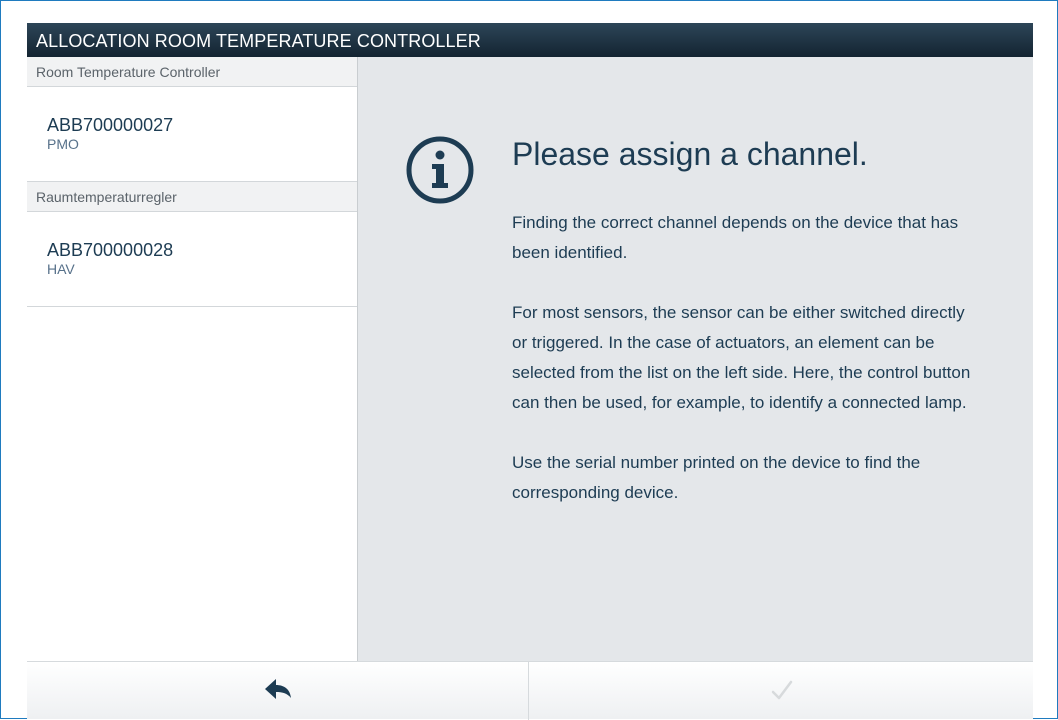  What do you see at coordinates (61, 269) in the screenshot?
I see `device-subtitle: HAV` at bounding box center [61, 269].